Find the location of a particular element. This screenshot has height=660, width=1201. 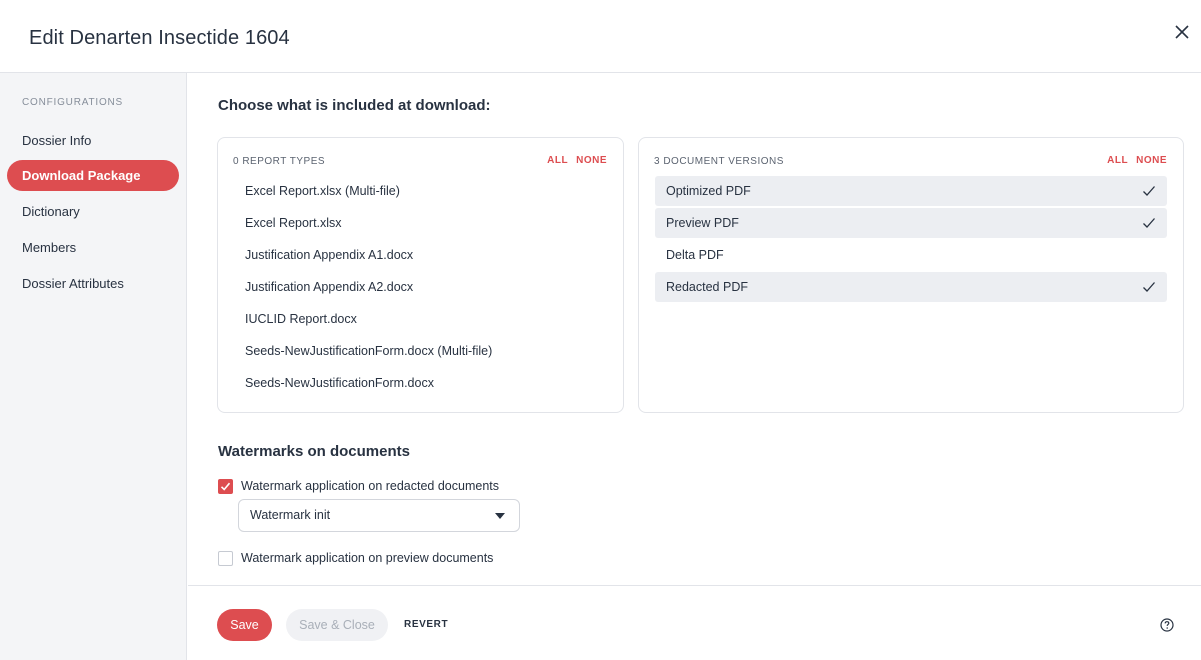

list-item: Justification Appendix A1.docx is located at coordinates (420, 255).